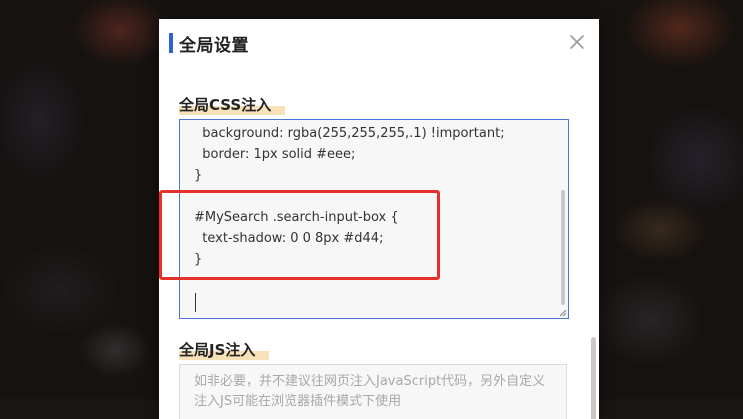  Describe the element at coordinates (171, 43) in the screenshot. I see `title-accent-bar` at that location.